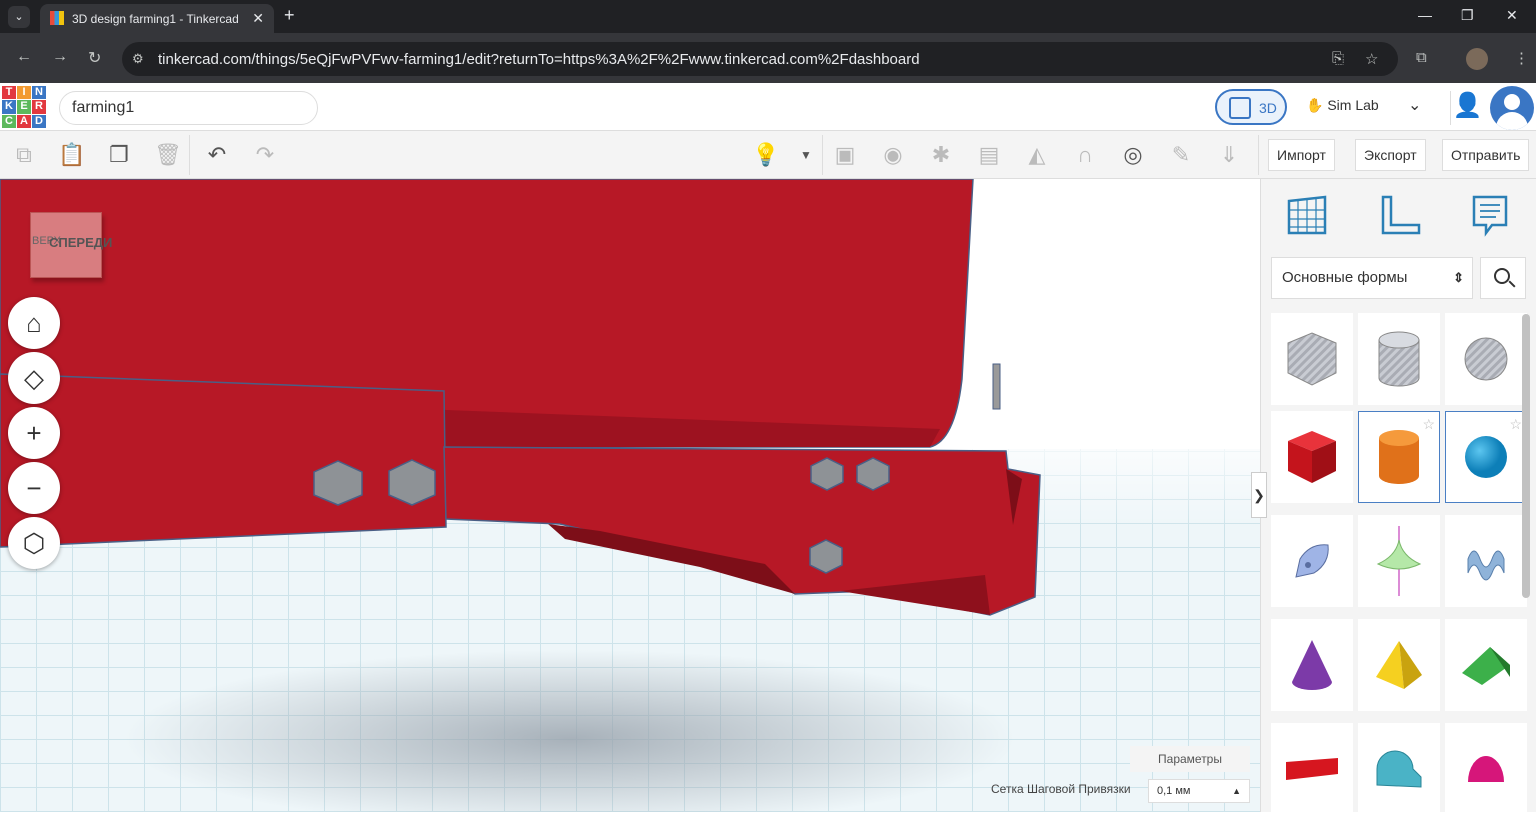 The width and height of the screenshot is (1536, 815). What do you see at coordinates (1371, 59) in the screenshot?
I see `bookmark-star-icon: ☆` at bounding box center [1371, 59].